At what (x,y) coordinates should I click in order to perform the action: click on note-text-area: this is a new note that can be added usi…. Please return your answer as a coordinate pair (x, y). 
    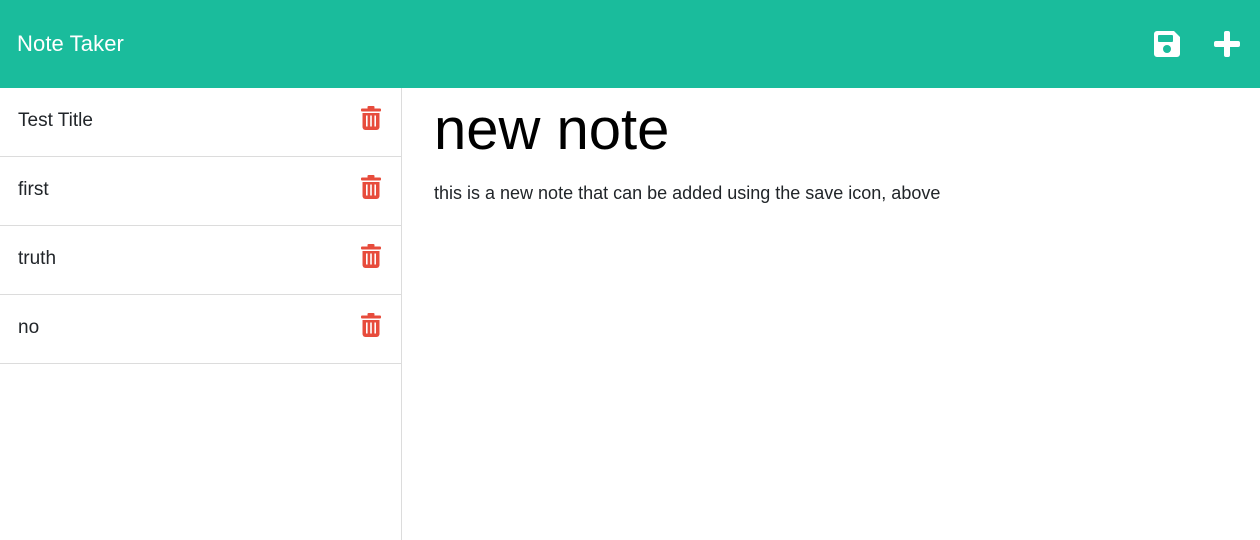
    Looking at the image, I should click on (834, 193).